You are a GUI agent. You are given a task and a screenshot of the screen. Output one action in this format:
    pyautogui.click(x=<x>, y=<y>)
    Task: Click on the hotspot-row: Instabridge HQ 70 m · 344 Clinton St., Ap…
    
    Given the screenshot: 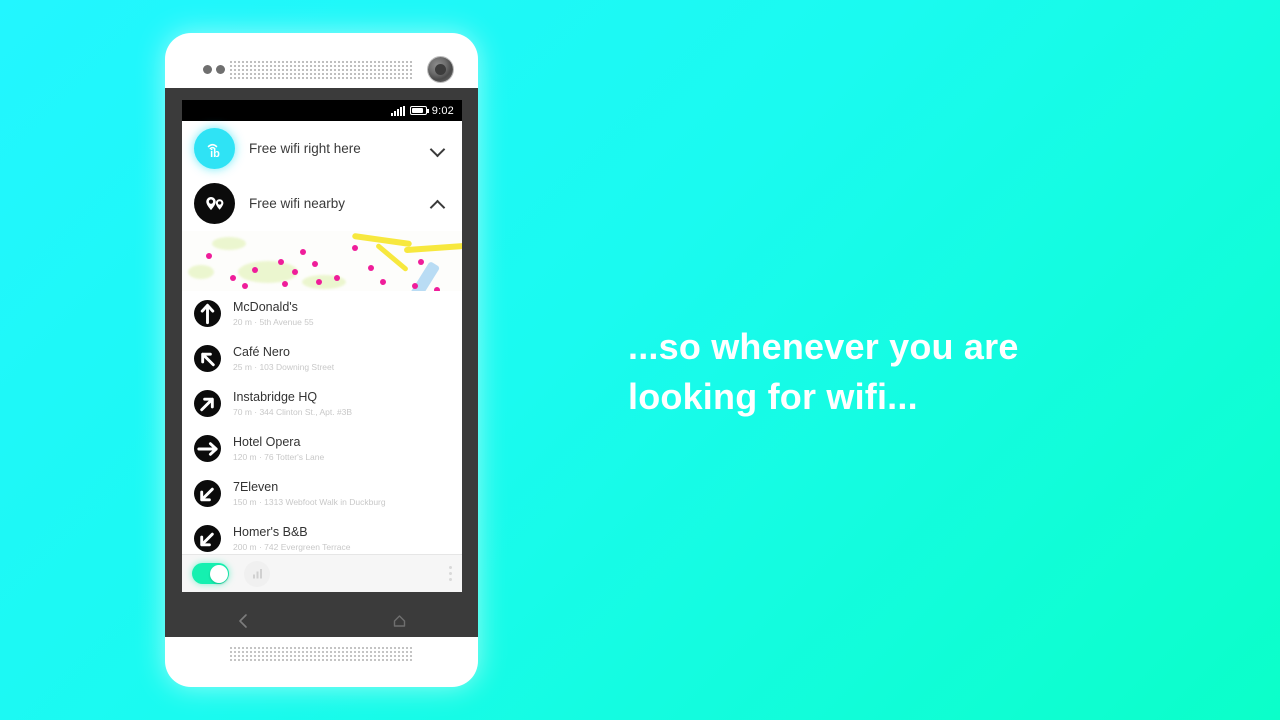 What is the action you would take?
    pyautogui.click(x=322, y=403)
    